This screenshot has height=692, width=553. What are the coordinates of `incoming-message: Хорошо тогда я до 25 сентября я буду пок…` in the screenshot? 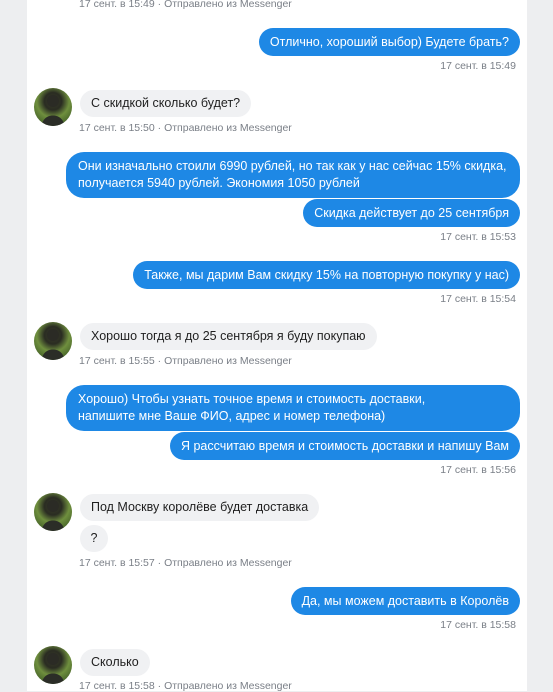 It's located at (228, 336).